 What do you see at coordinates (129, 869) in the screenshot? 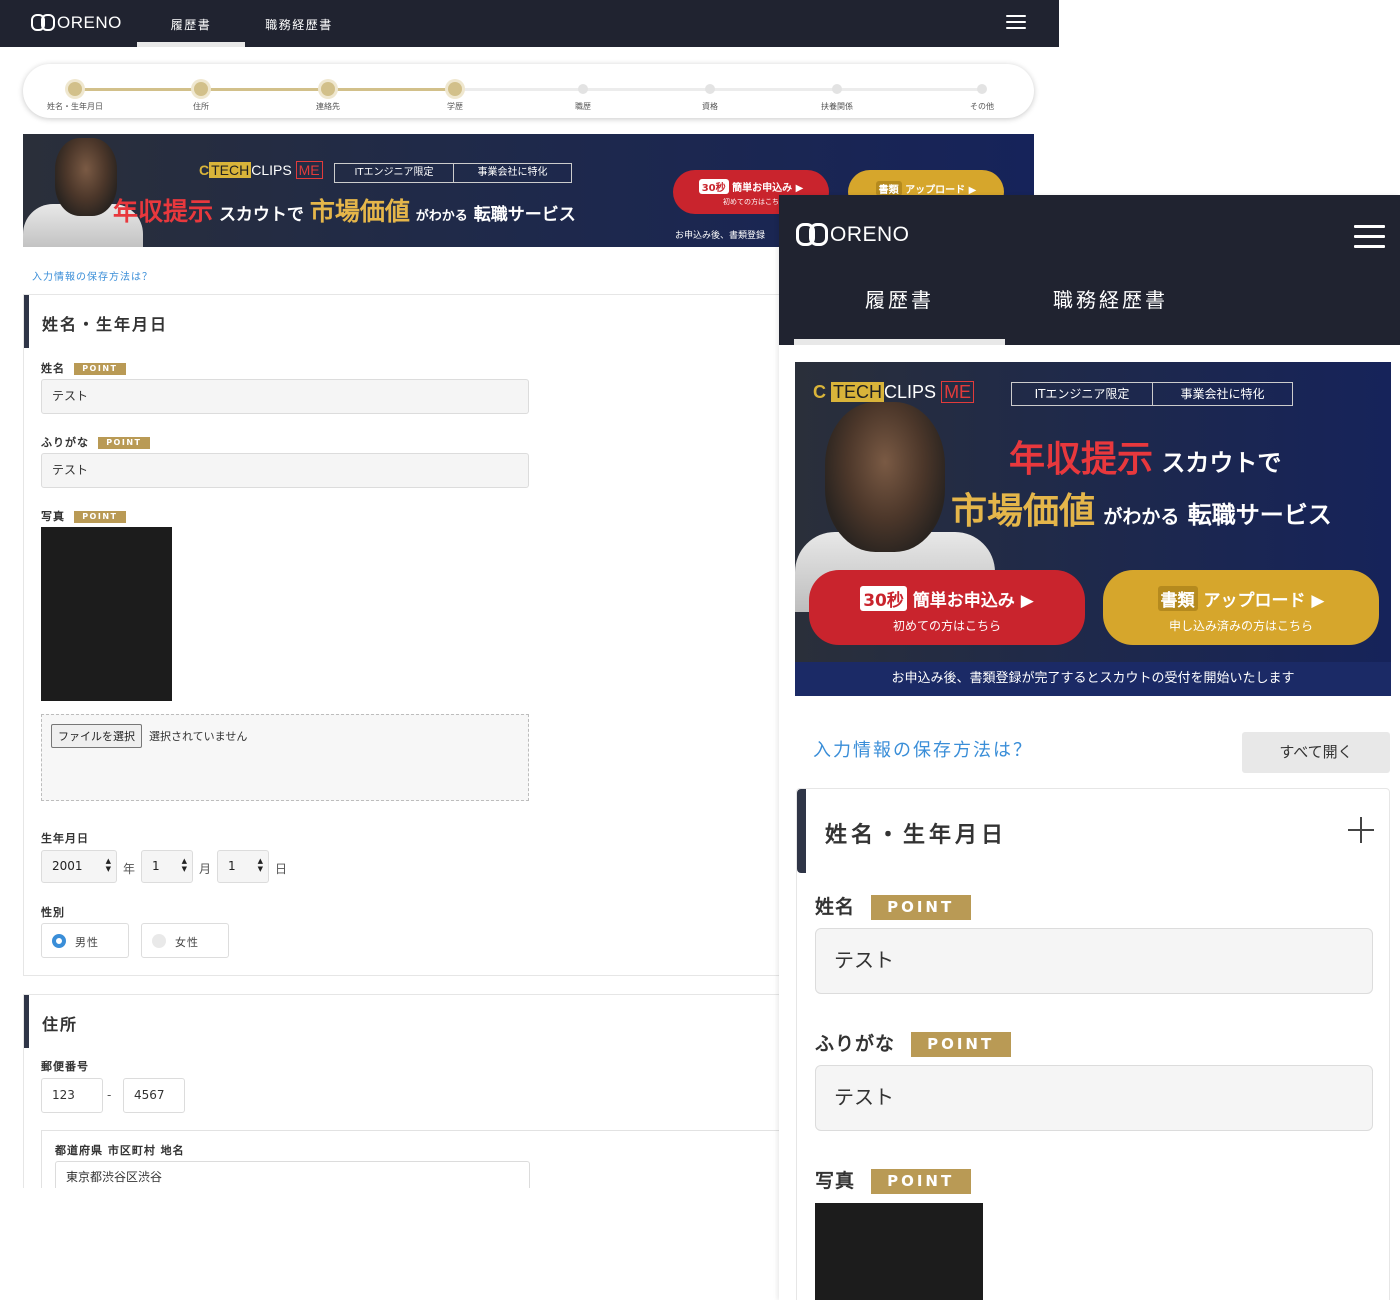
I see `year-unit: 年` at bounding box center [129, 869].